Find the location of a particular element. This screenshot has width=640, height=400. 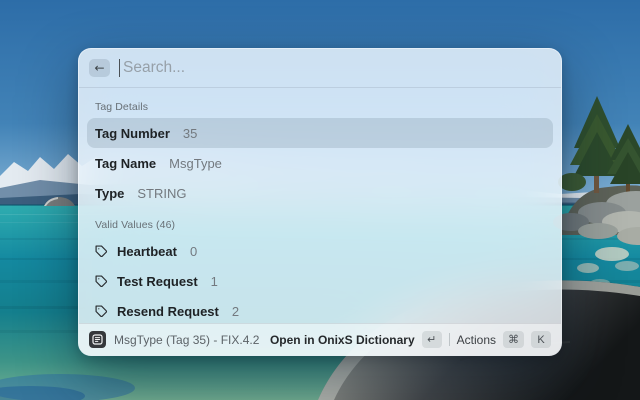

row-label: Tag Name is located at coordinates (126, 163).